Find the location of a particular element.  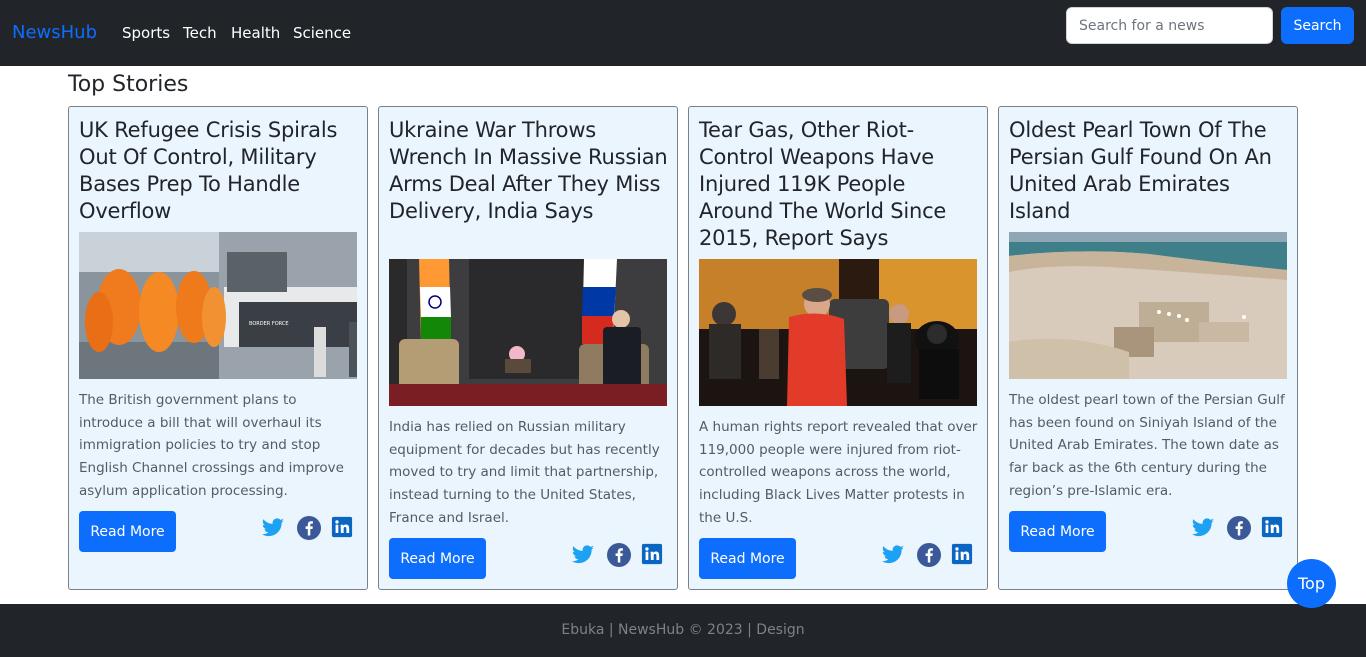

footer: Ebuka | NewsHub © 2023 | Design is located at coordinates (683, 630).